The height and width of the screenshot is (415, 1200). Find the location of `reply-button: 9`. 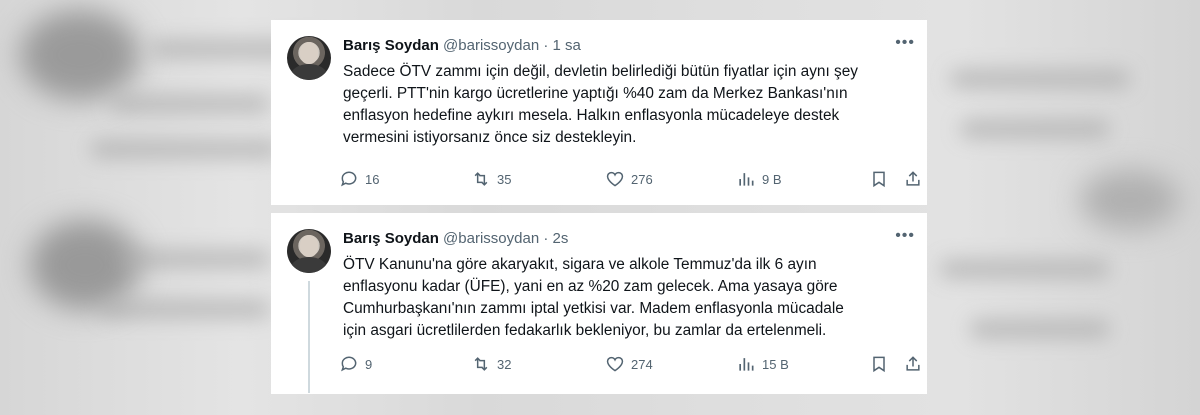

reply-button: 9 is located at coordinates (355, 364).